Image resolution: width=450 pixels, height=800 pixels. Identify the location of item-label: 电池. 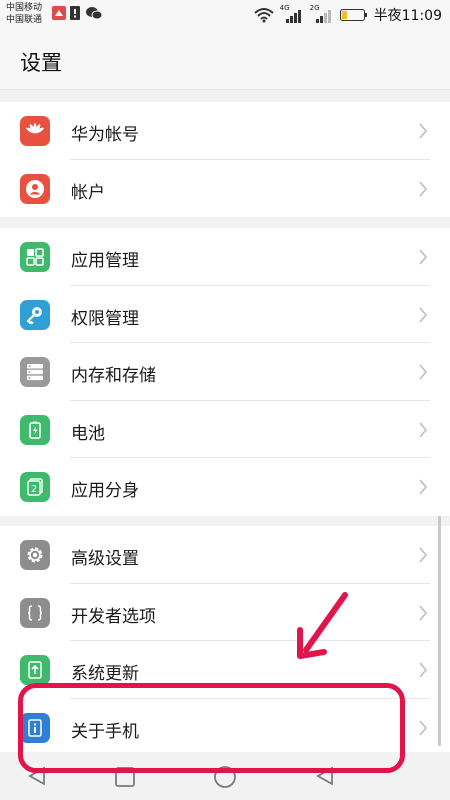
(88, 433).